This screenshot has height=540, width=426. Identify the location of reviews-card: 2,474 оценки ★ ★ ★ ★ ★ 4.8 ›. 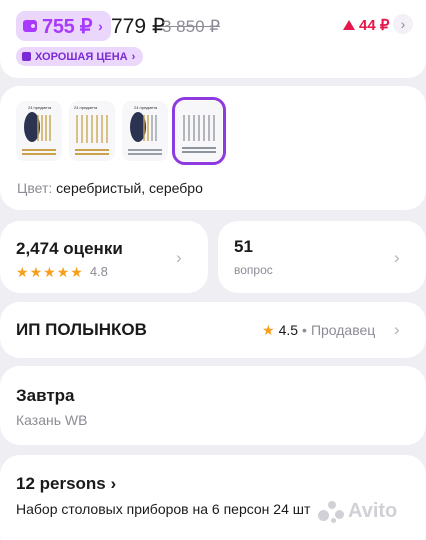
(104, 257).